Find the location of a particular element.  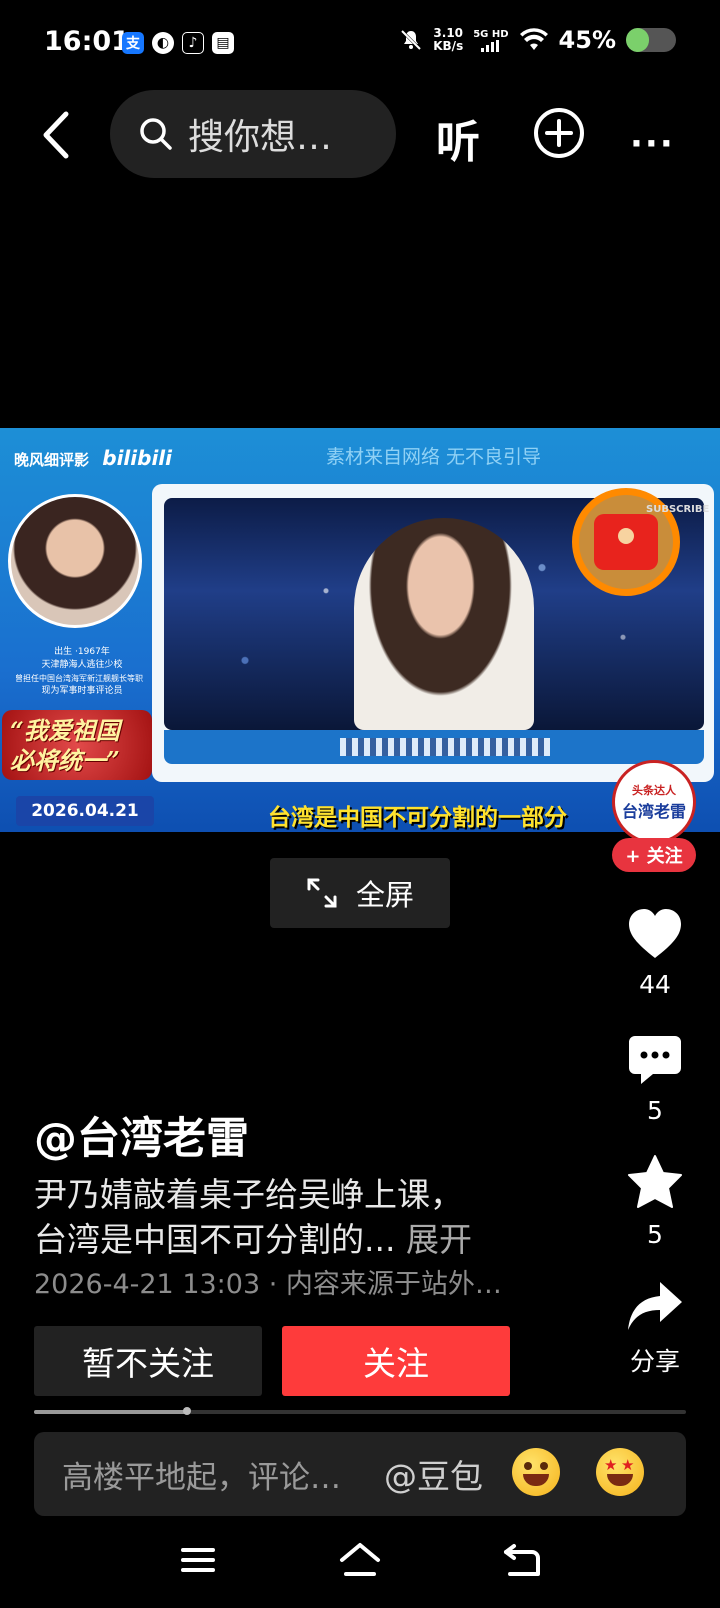

author-name: @台湾老雷 is located at coordinates (141, 1135).